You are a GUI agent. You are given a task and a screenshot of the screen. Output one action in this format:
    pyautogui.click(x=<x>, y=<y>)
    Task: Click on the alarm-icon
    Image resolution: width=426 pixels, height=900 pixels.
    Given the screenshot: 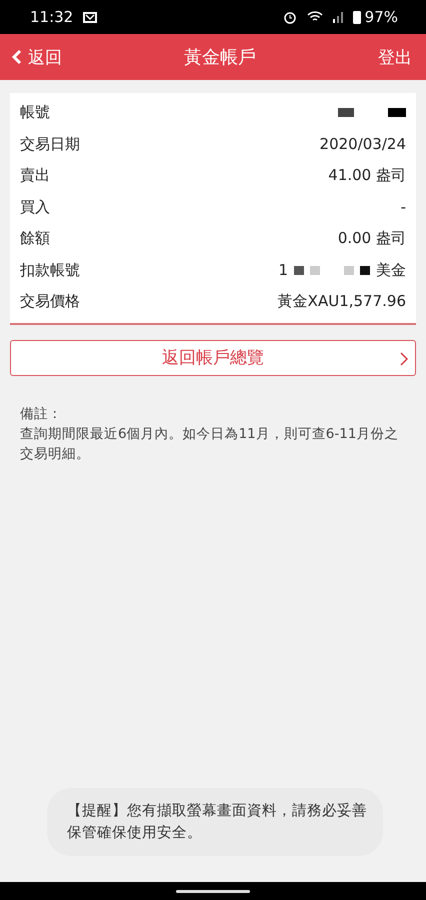 What is the action you would take?
    pyautogui.click(x=289, y=17)
    